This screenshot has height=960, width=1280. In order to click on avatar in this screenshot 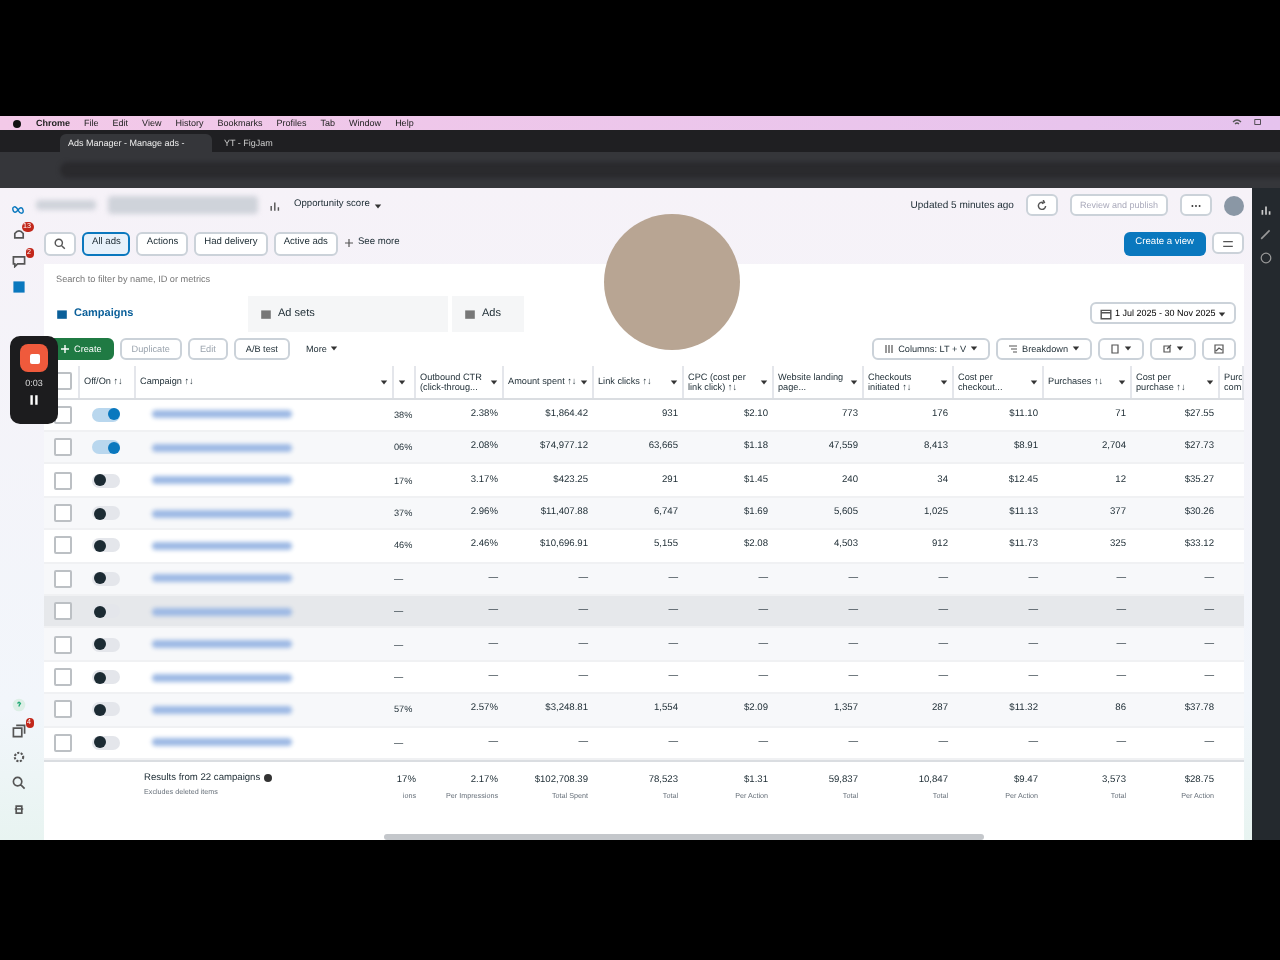, I will do `click(1234, 205)`.